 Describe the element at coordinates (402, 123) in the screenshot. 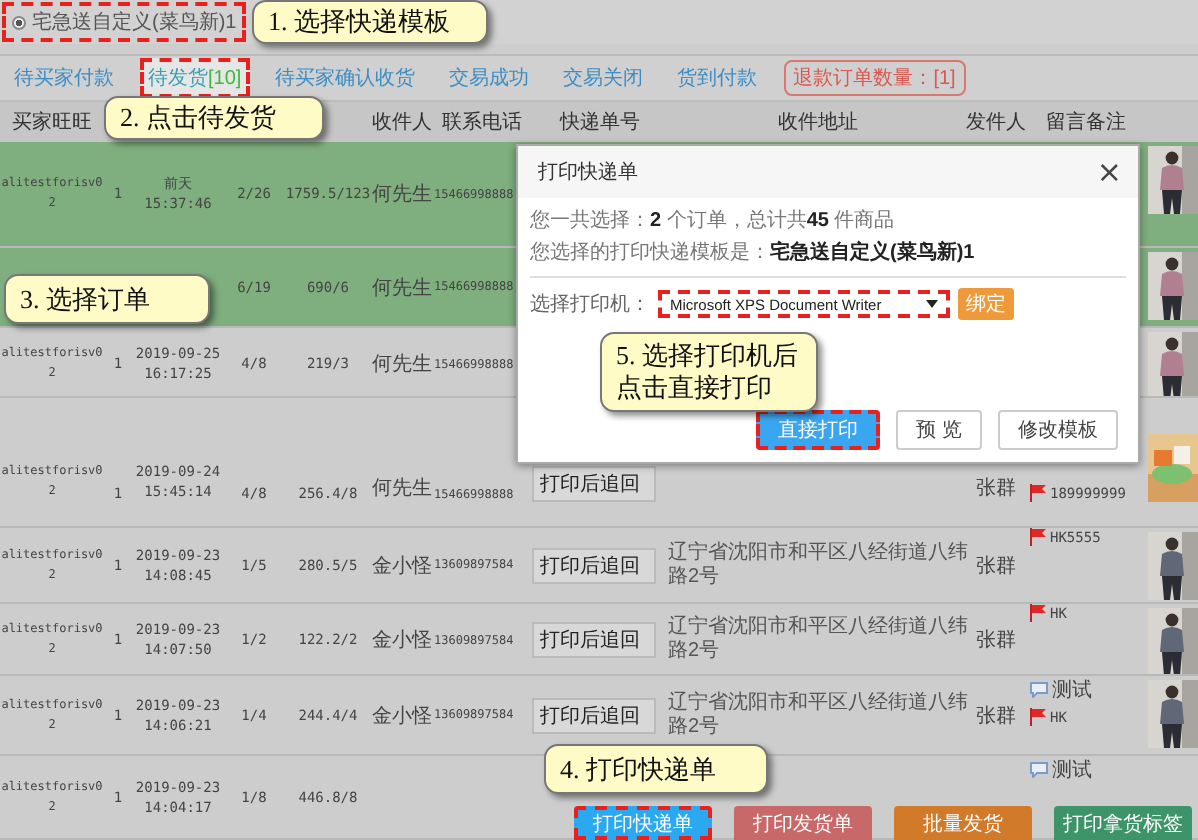

I see `column-header: 收件人` at that location.